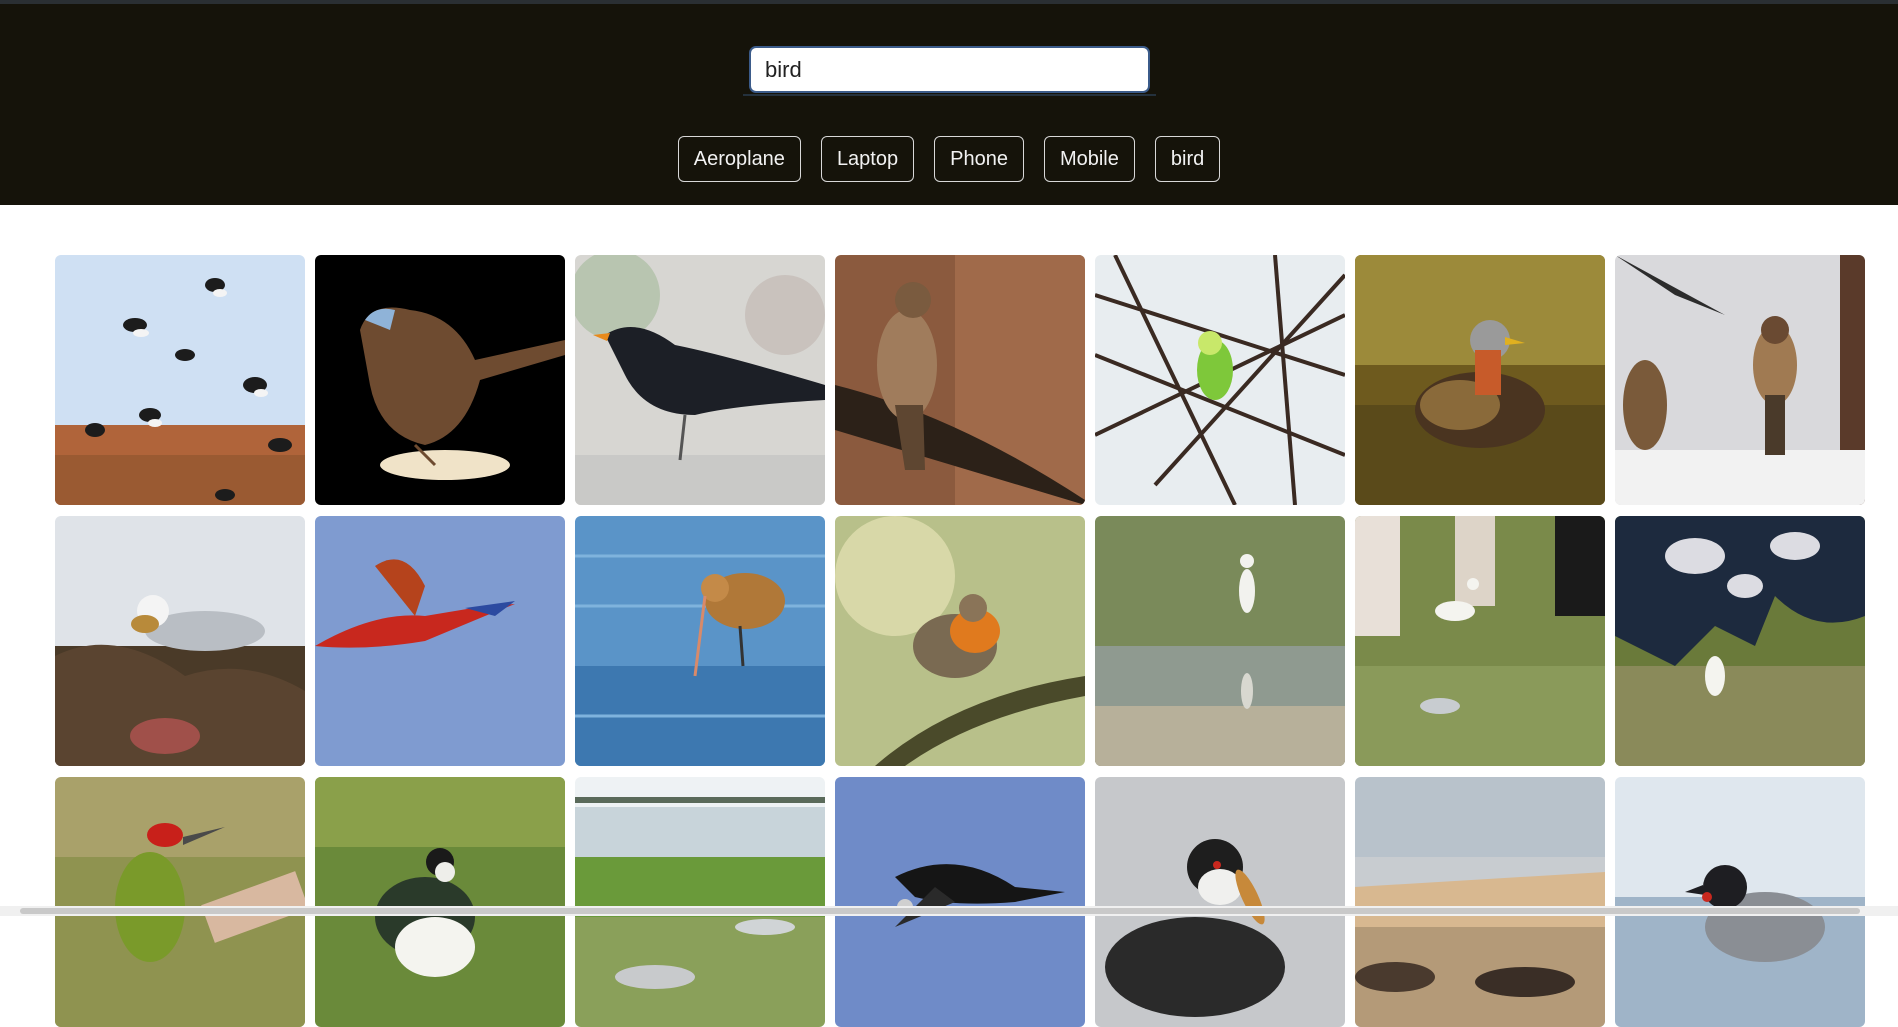 The image size is (1898, 1027). What do you see at coordinates (180, 902) in the screenshot?
I see `woodpecker-image` at bounding box center [180, 902].